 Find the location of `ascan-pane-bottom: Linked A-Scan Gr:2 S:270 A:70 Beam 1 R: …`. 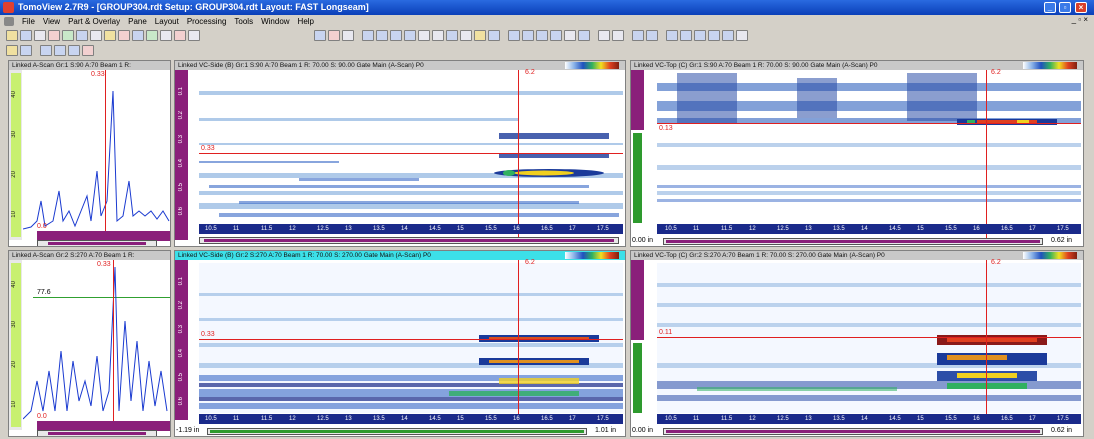

ascan-pane-bottom: Linked A-Scan Gr:2 S:270 A:70 Beam 1 R: … is located at coordinates (89, 343).